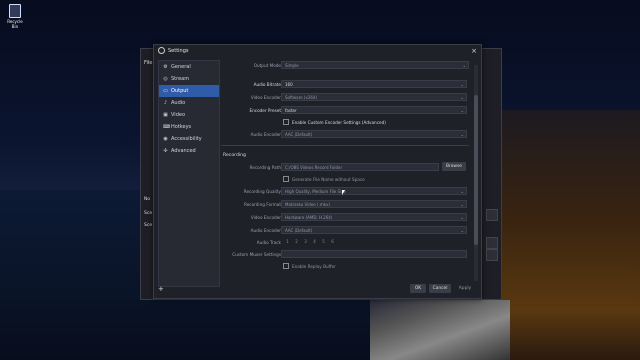 This screenshot has height=360, width=640. What do you see at coordinates (189, 103) in the screenshot?
I see `nav-audio: ♪ Audio` at bounding box center [189, 103].